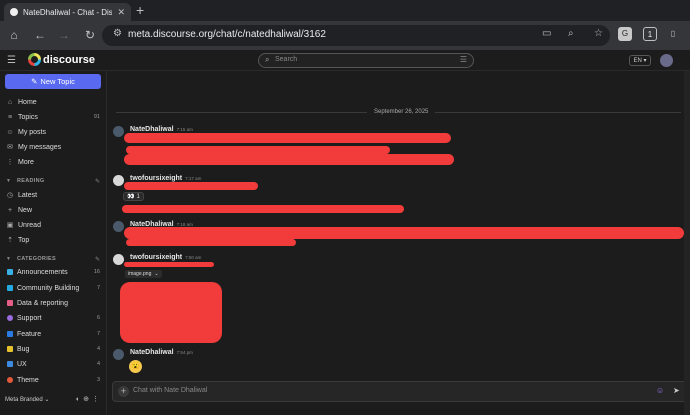 Image resolution: width=690 pixels, height=415 pixels. Describe the element at coordinates (53, 225) in the screenshot. I see `sidebar-item-unread: ▣ Unread` at that location.